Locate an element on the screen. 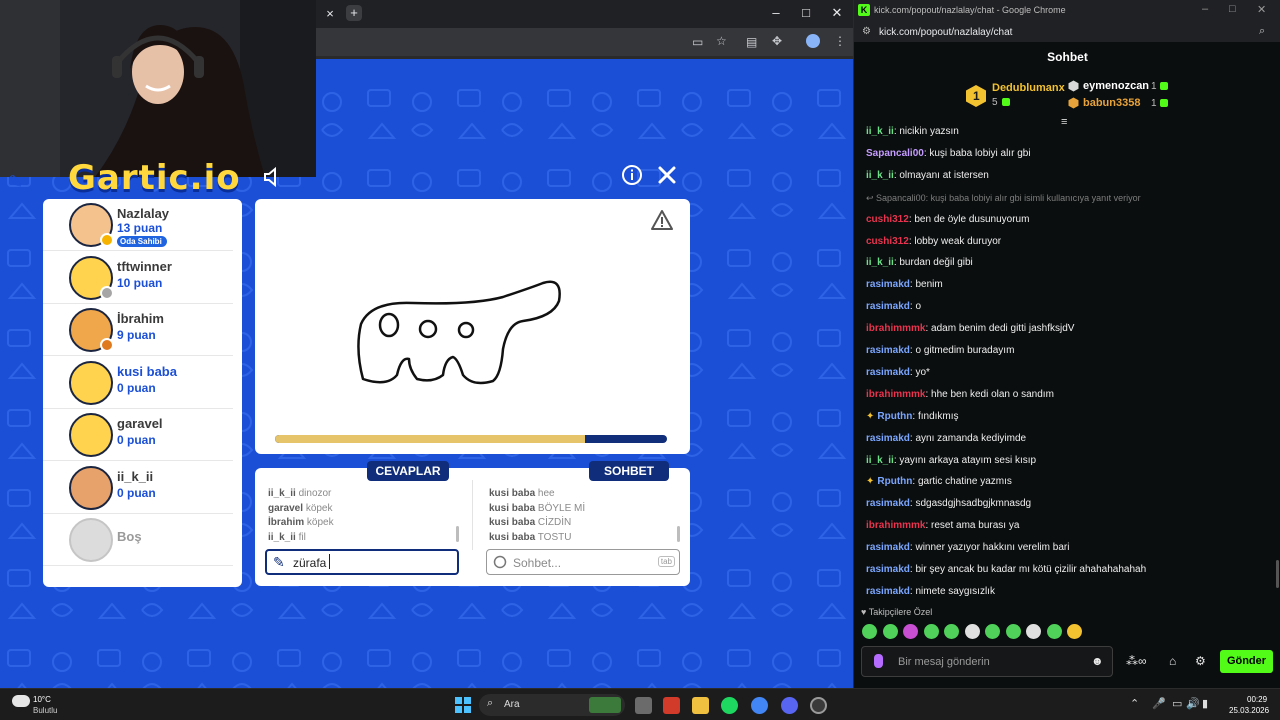 This screenshot has height=720, width=1280. extensions-icon: ✥ is located at coordinates (777, 41).